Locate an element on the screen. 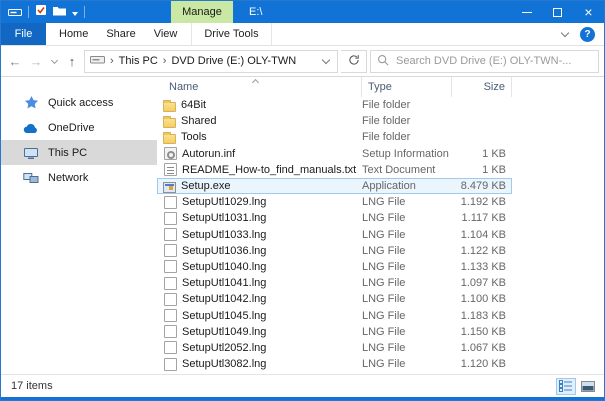 The width and height of the screenshot is (605, 401). search-box is located at coordinates (484, 61).